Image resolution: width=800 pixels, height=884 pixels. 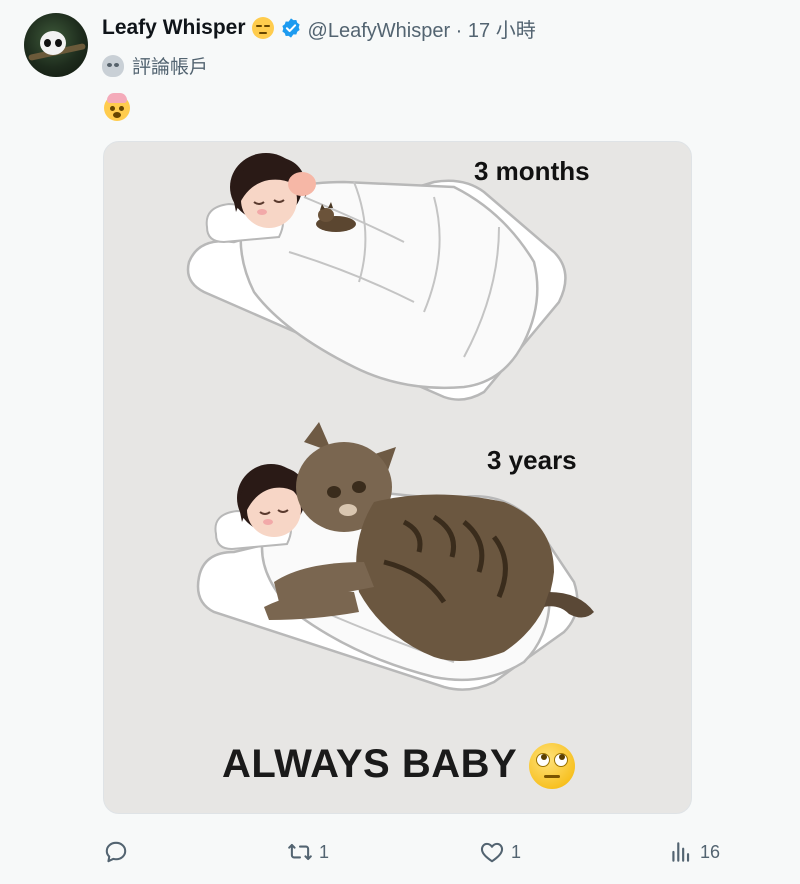 I want to click on reply-icon, so click(x=116, y=852).